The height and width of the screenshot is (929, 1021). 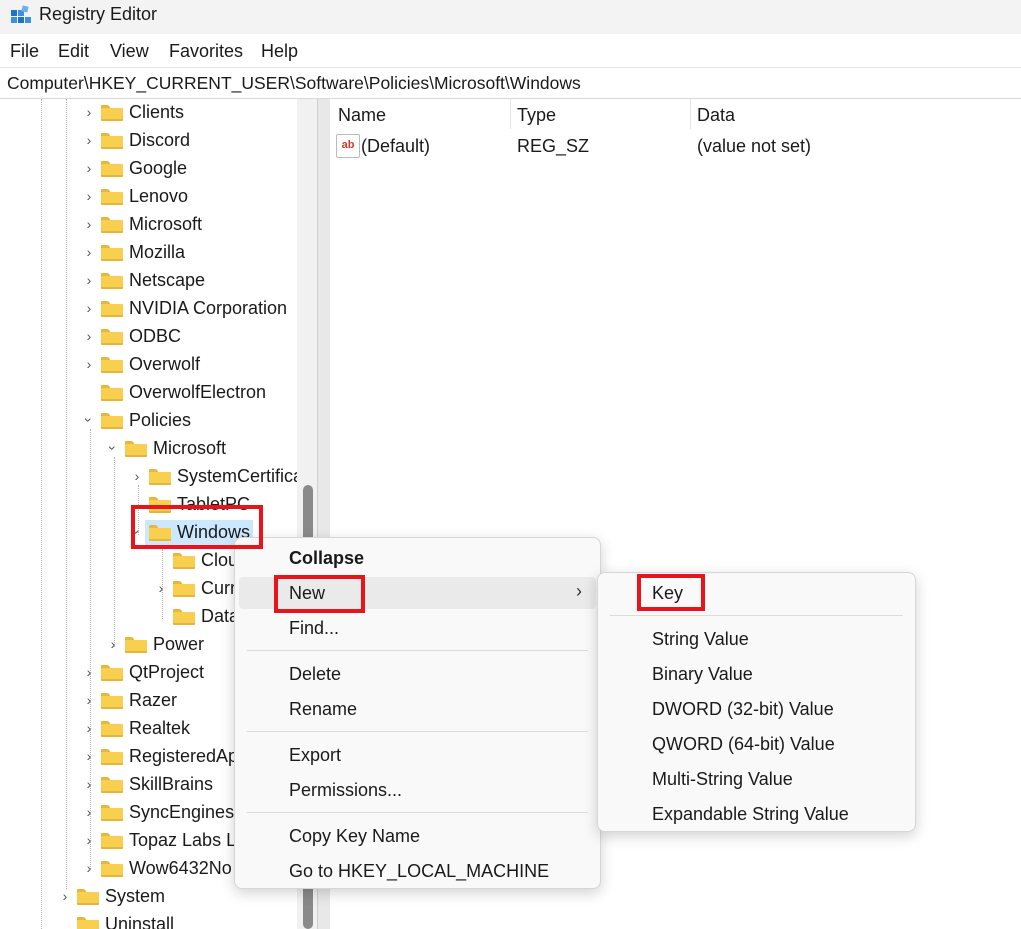 I want to click on tree-node-label: Mozilla, so click(x=157, y=252).